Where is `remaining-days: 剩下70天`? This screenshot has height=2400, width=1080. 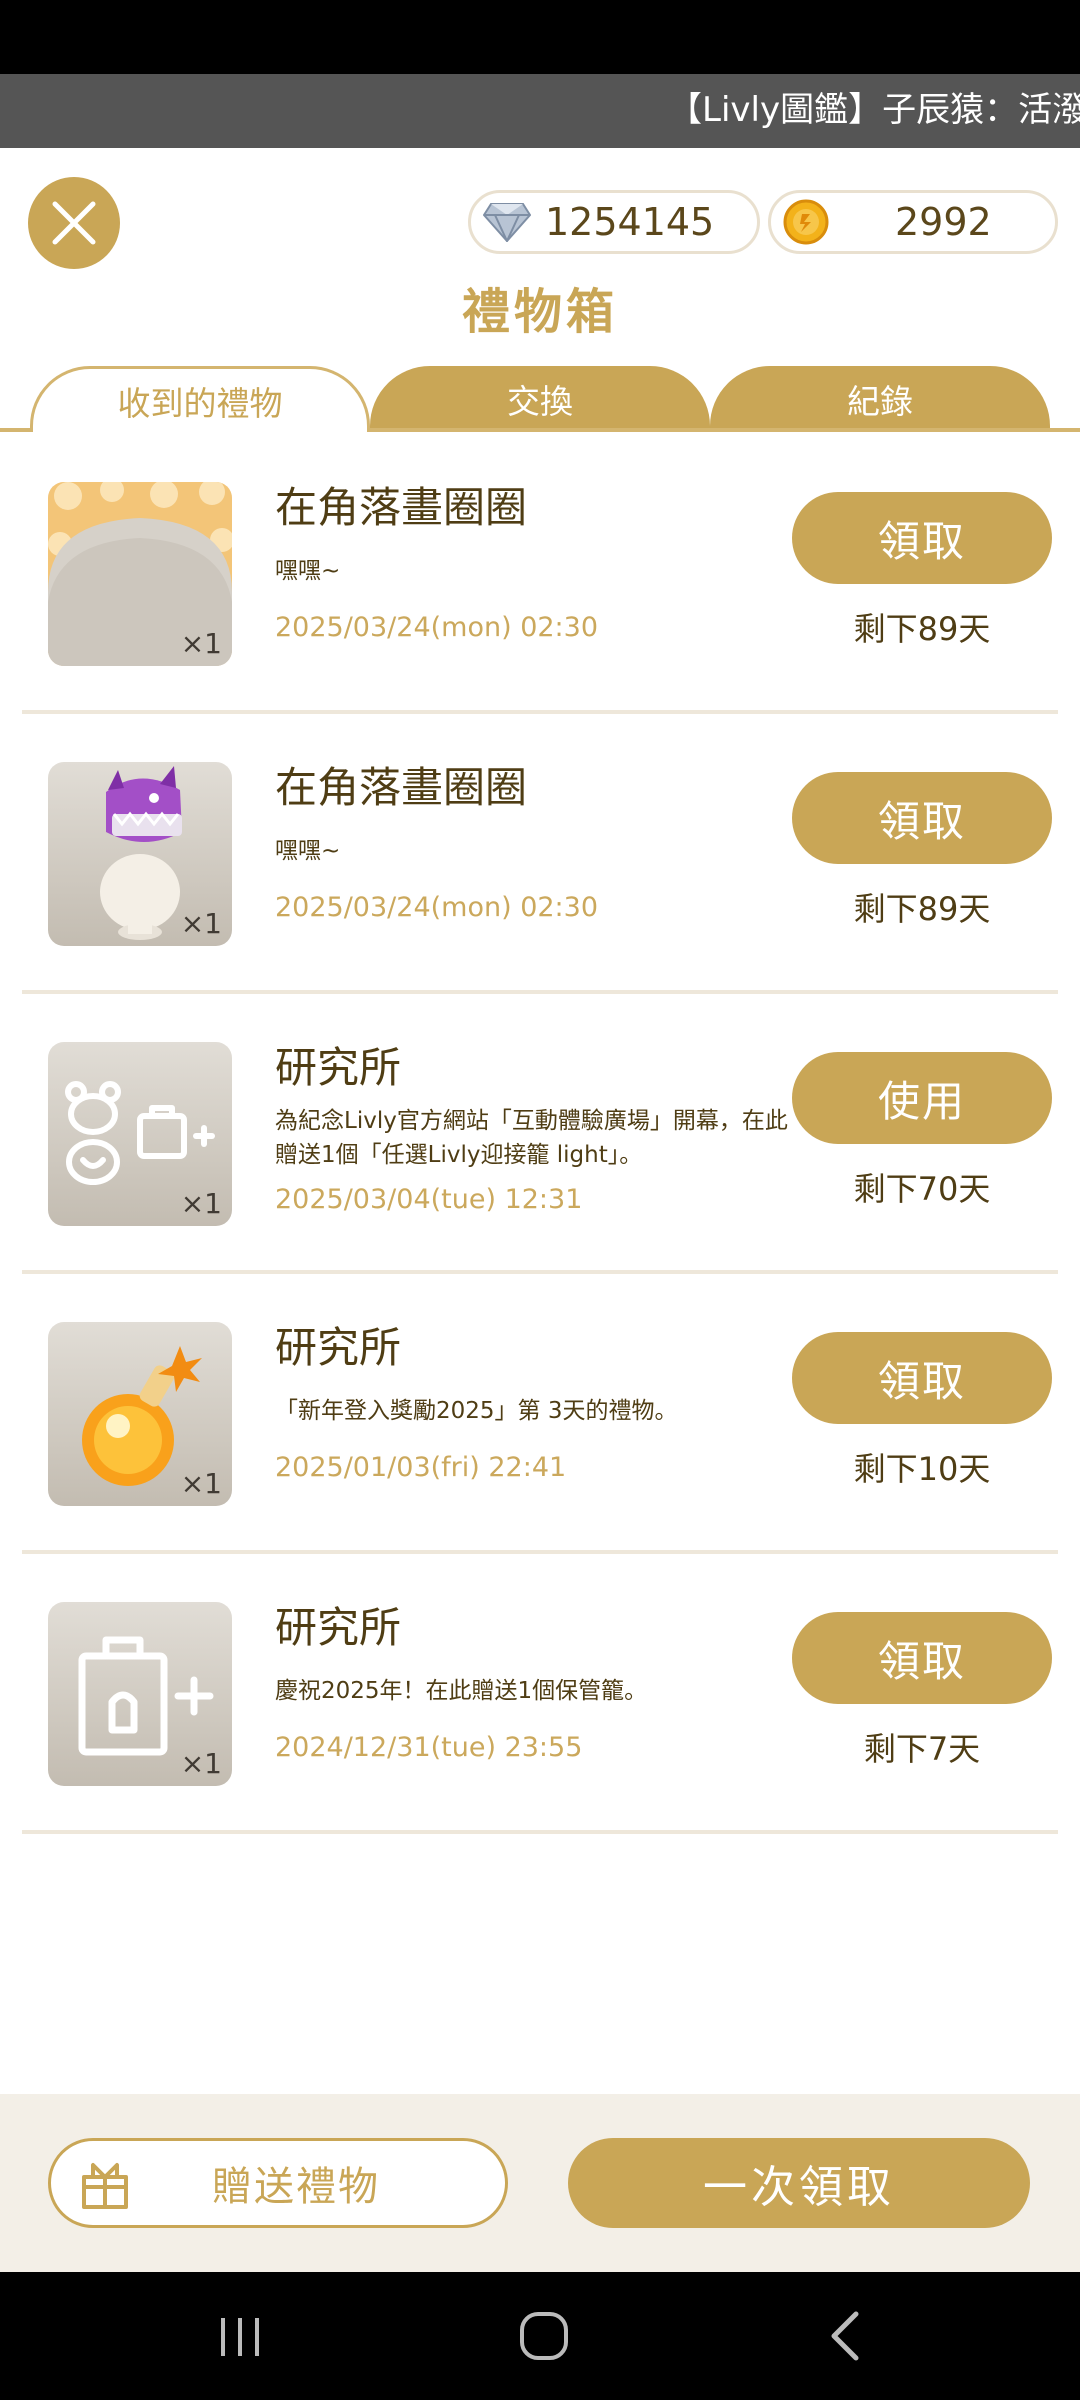 remaining-days: 剩下70天 is located at coordinates (922, 1189).